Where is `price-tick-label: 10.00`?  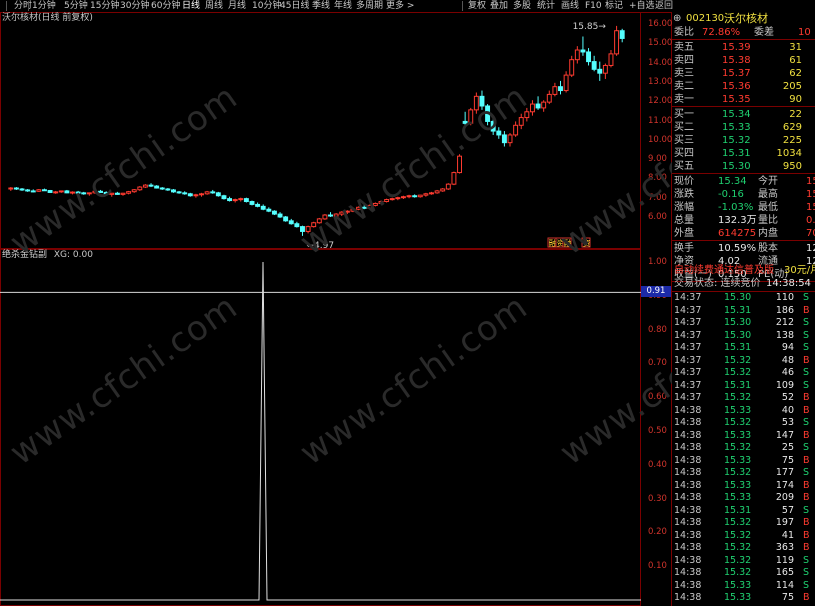
price-tick-label: 10.00 is located at coordinates (660, 139).